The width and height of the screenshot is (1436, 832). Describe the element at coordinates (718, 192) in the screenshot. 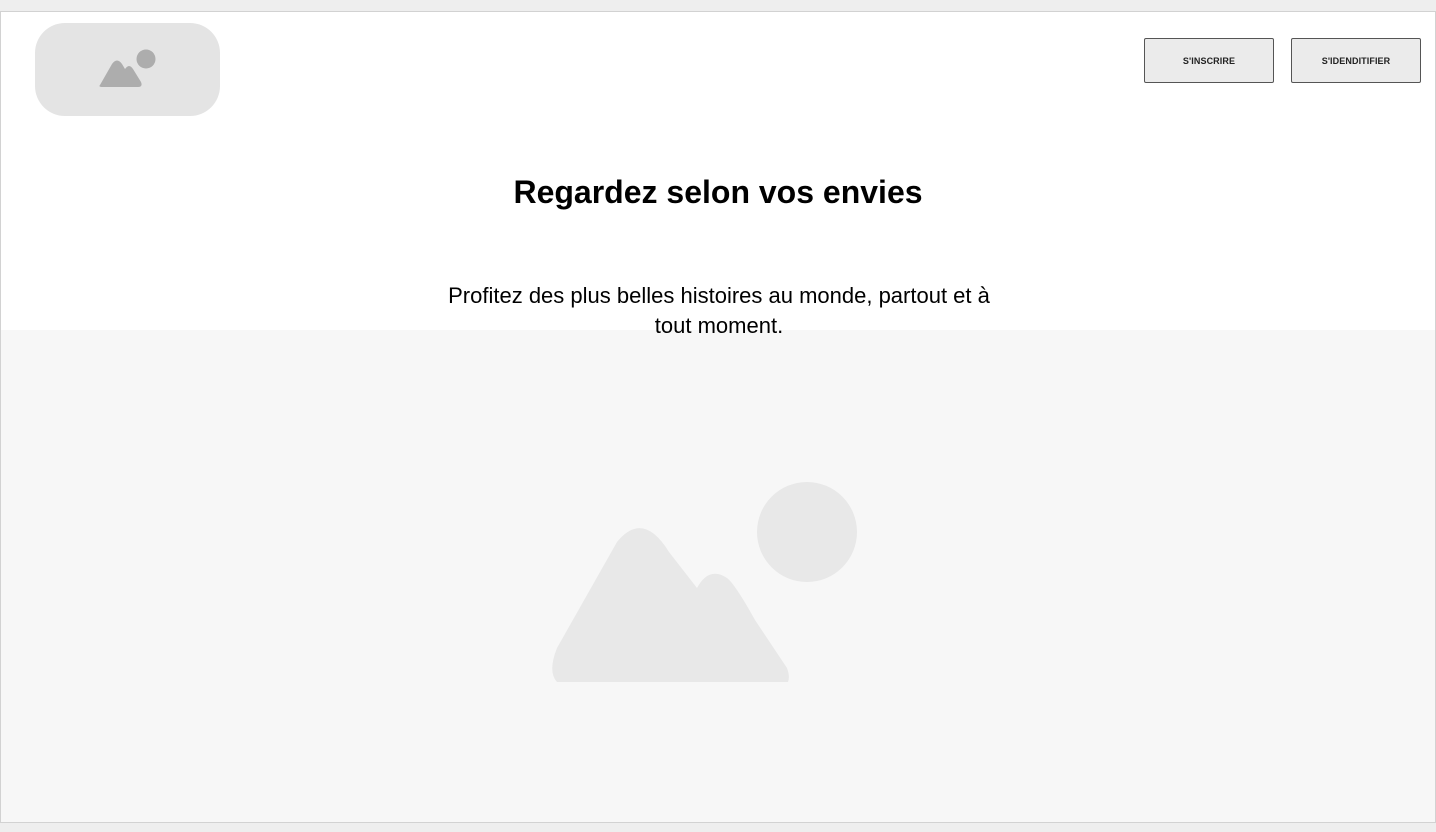

I see `page-title: Regardez selon vos envies` at that location.